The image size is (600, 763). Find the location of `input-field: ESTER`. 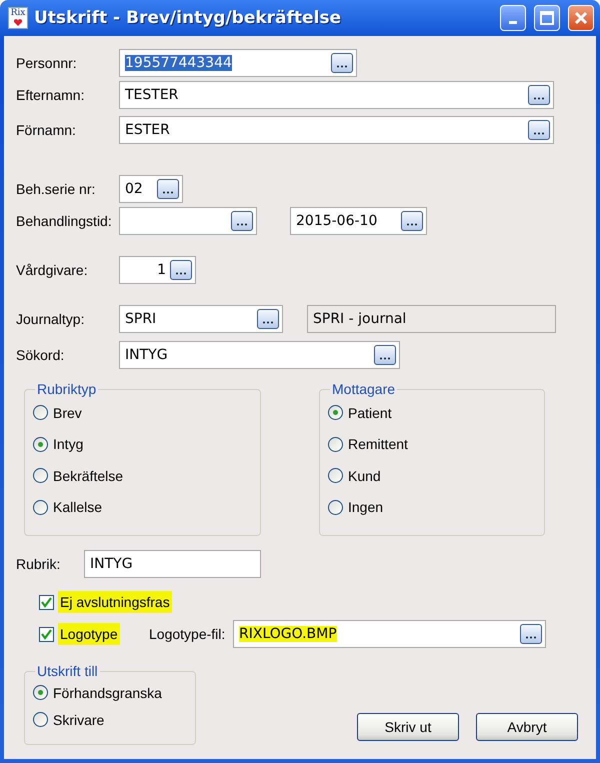

input-field: ESTER is located at coordinates (336, 130).